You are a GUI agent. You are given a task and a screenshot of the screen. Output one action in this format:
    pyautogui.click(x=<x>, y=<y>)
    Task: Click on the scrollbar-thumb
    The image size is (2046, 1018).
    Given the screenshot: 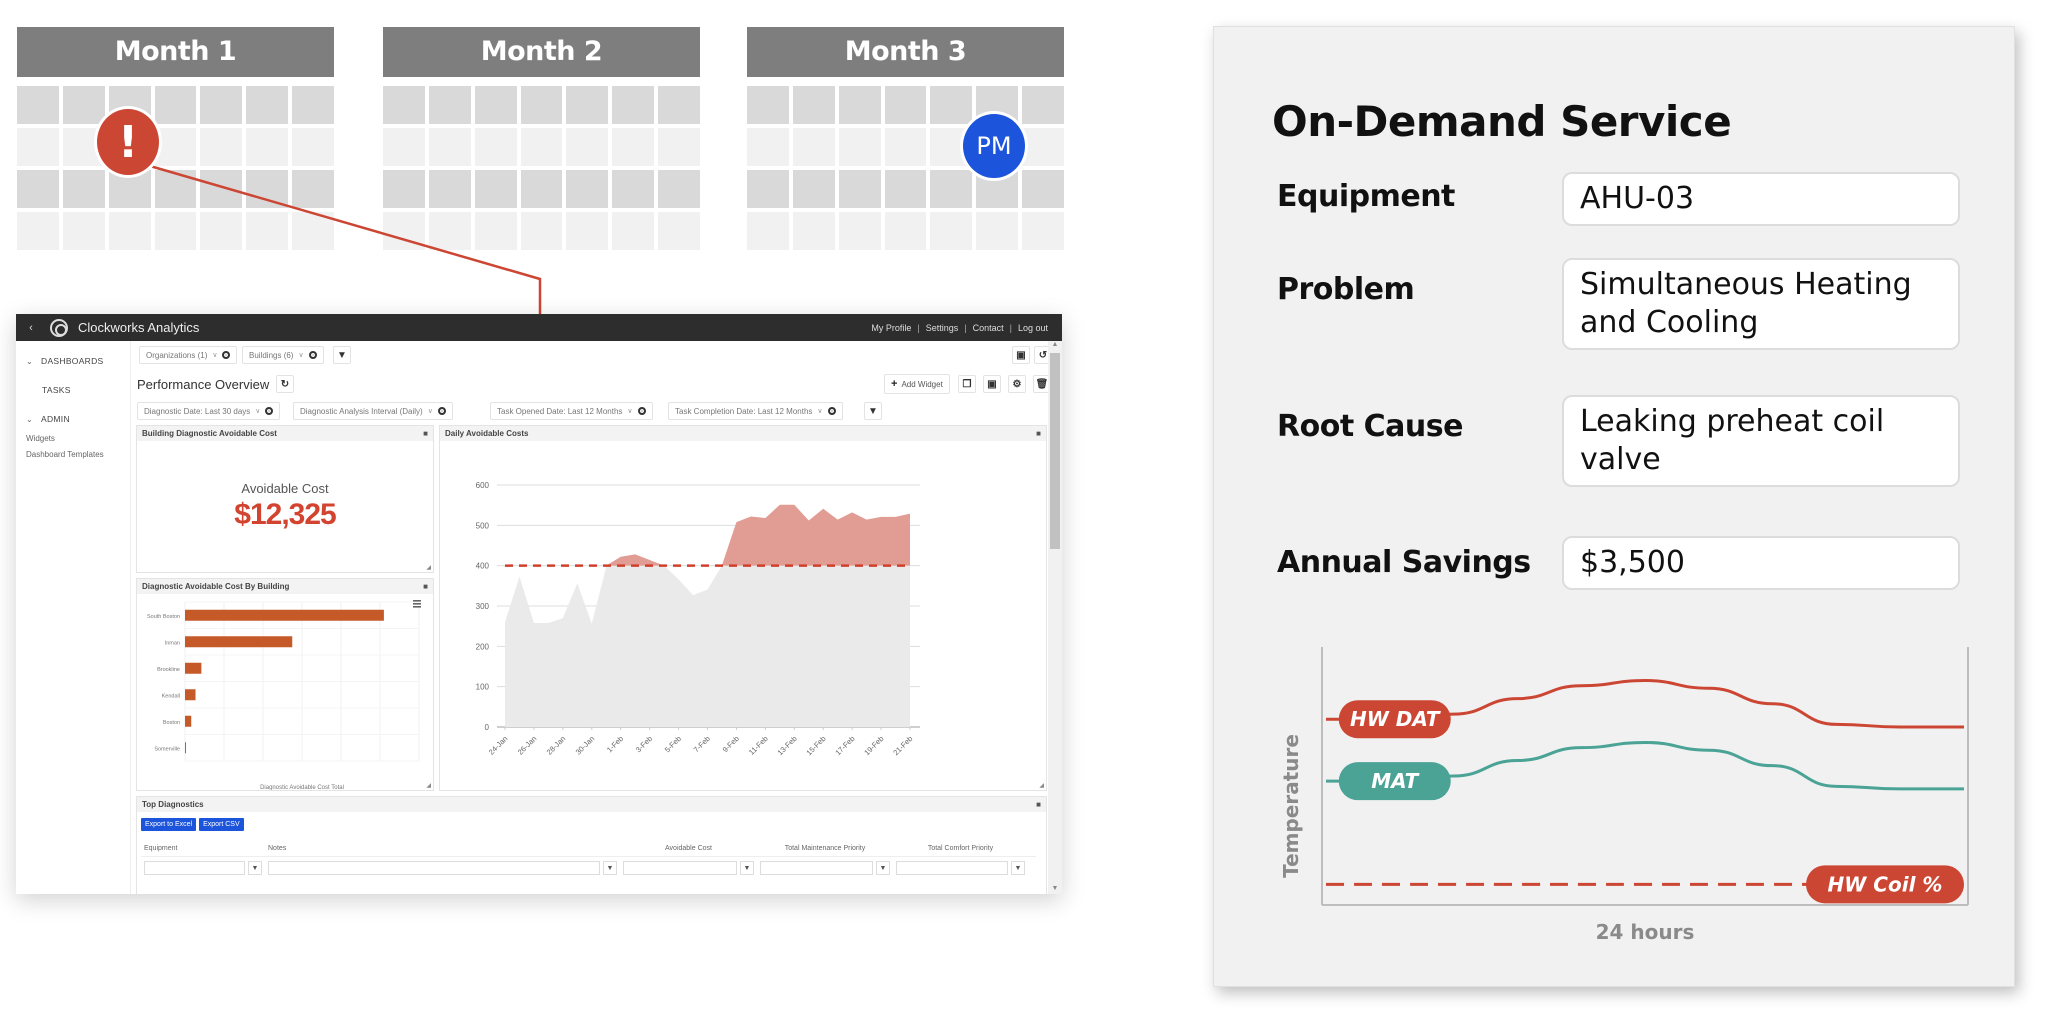 What is the action you would take?
    pyautogui.click(x=1055, y=451)
    